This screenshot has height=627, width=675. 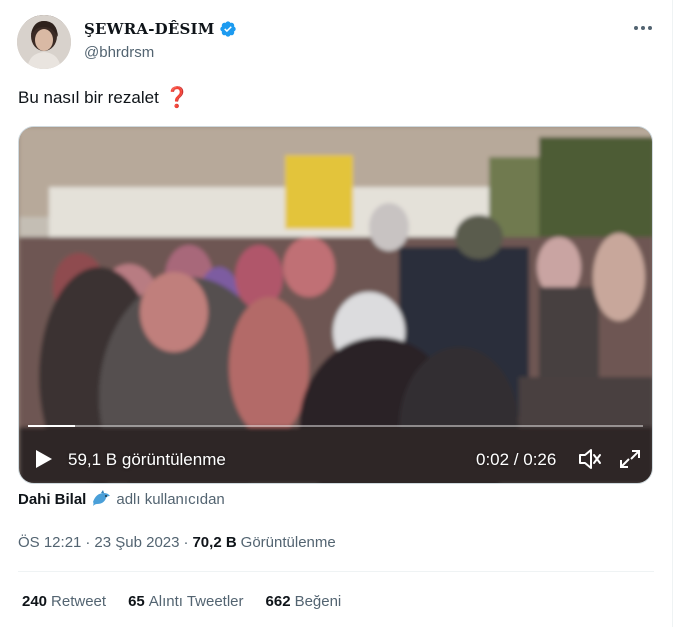 I want to click on fullscreen-icon, so click(x=630, y=459).